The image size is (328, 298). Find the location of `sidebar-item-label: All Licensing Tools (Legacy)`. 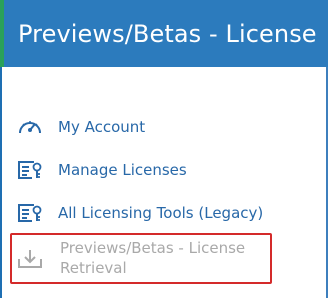

sidebar-item-label: All Licensing Tools (Legacy) is located at coordinates (161, 213).